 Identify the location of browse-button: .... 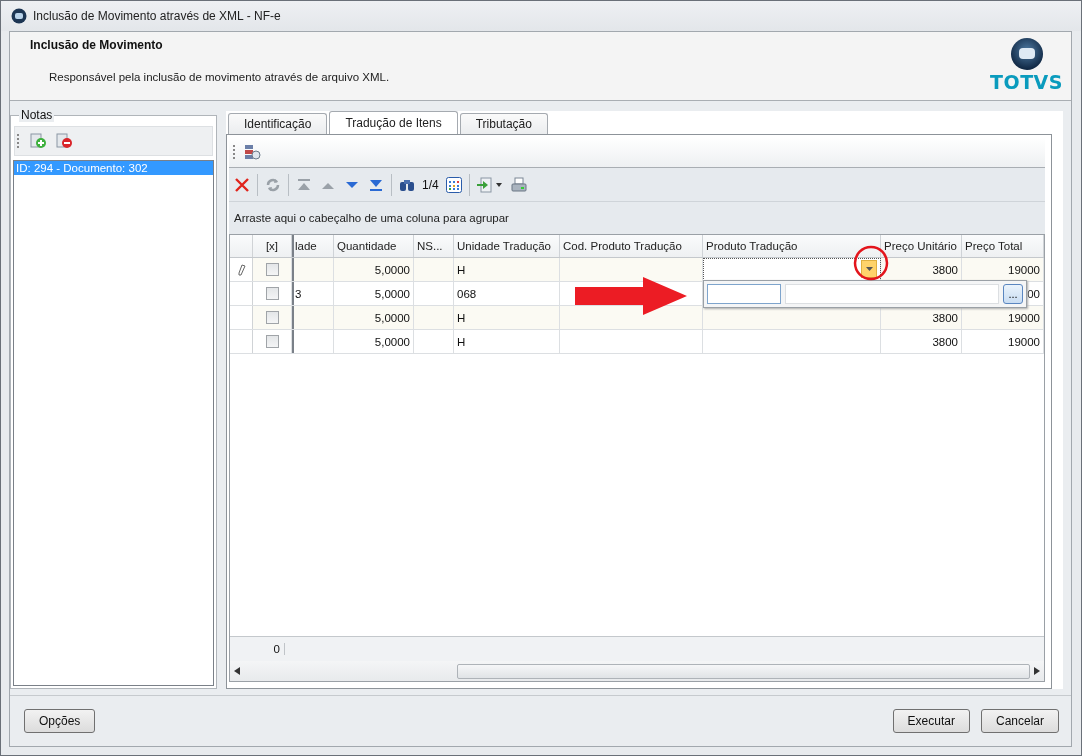
(1013, 294).